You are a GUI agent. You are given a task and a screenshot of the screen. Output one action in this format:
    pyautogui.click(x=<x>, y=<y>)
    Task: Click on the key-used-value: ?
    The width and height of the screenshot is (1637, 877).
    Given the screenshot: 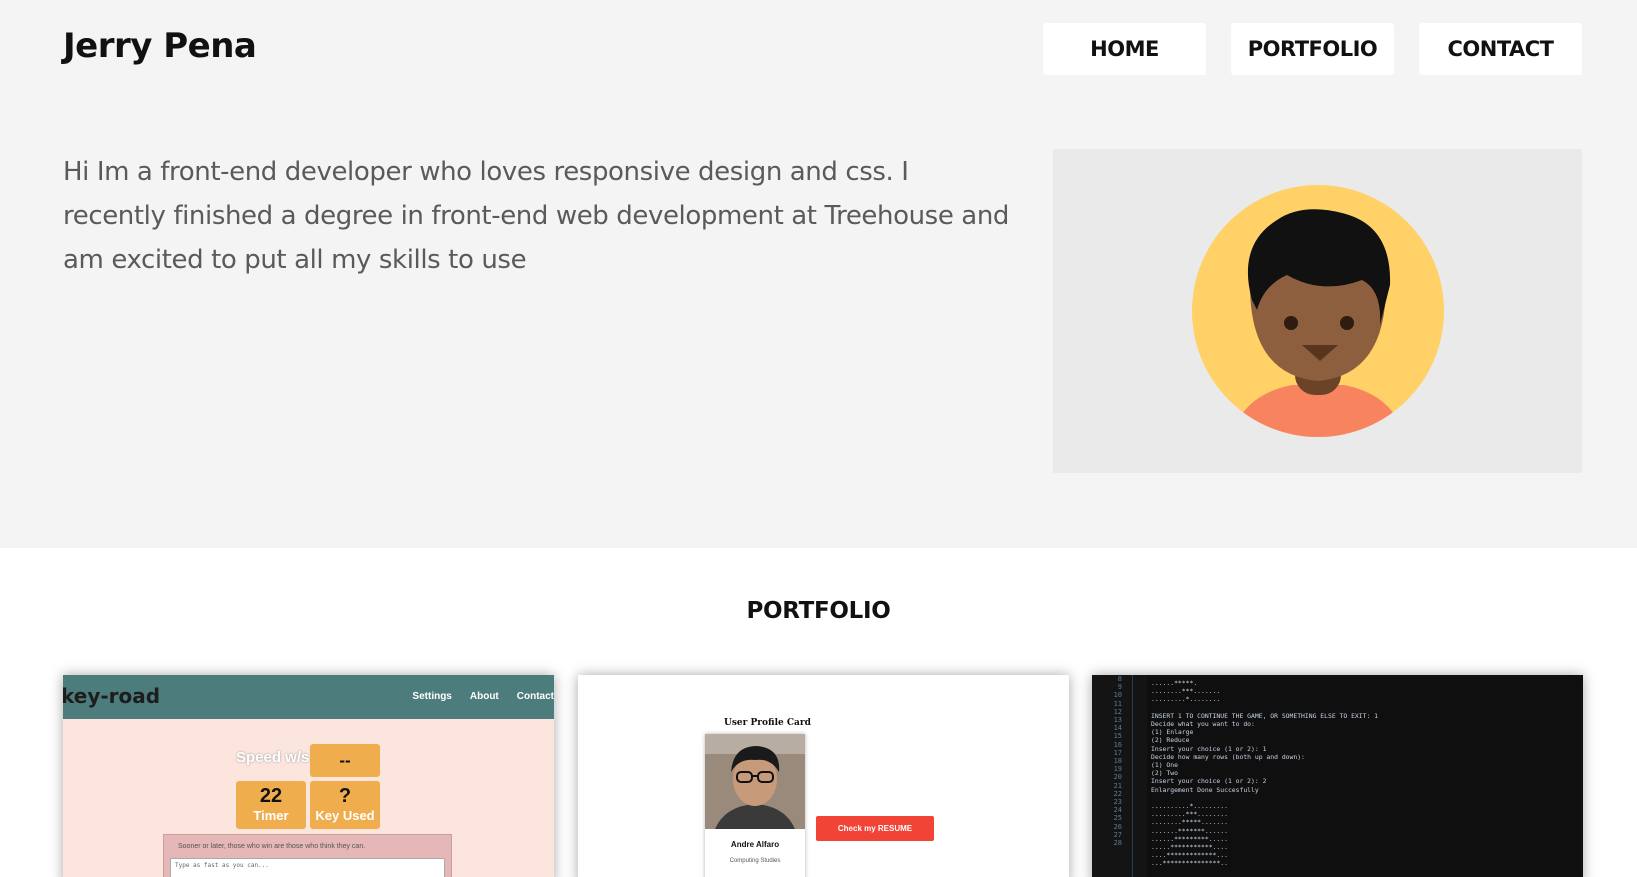 What is the action you would take?
    pyautogui.click(x=345, y=796)
    